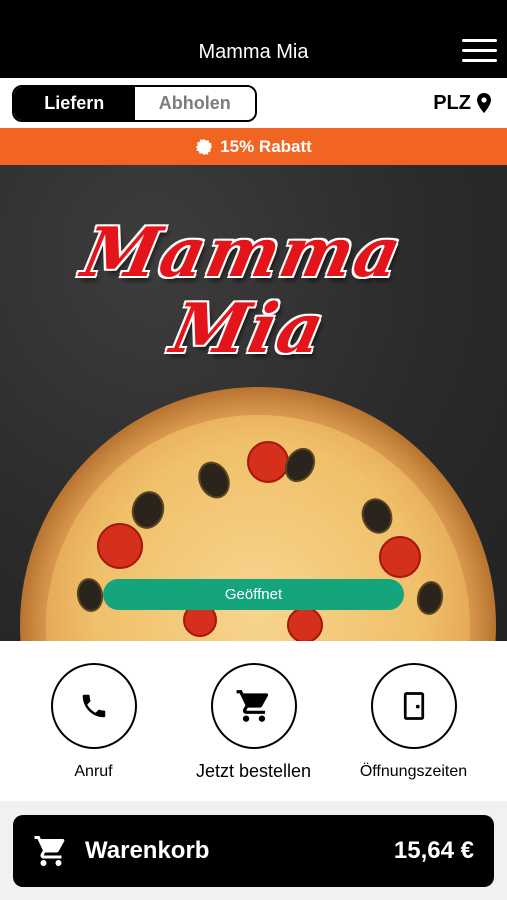  I want to click on cart-total: 15,64 €, so click(433, 850).